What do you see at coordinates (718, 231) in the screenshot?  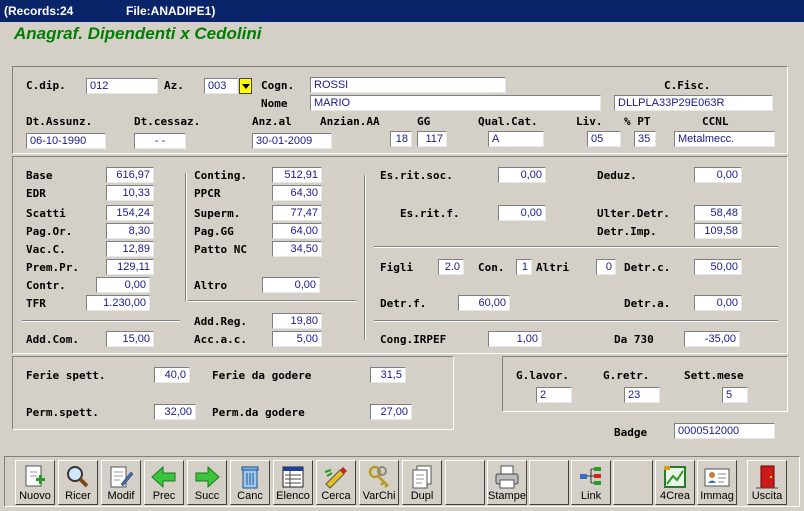 I see `detrimp-field: 109,58` at bounding box center [718, 231].